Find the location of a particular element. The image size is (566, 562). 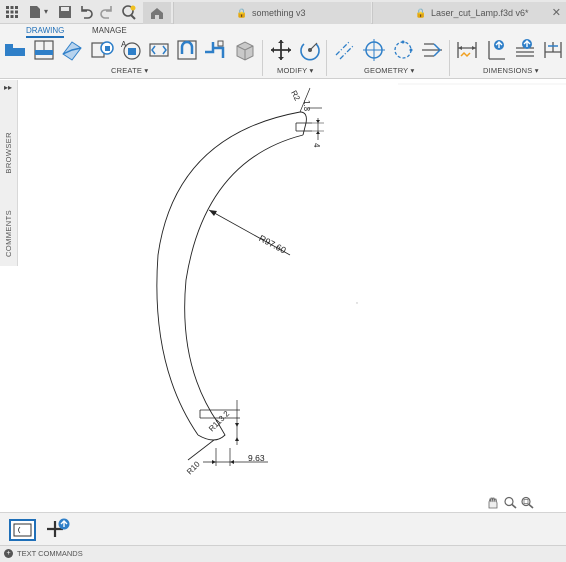

tab-manage: MANAGE is located at coordinates (109, 30).